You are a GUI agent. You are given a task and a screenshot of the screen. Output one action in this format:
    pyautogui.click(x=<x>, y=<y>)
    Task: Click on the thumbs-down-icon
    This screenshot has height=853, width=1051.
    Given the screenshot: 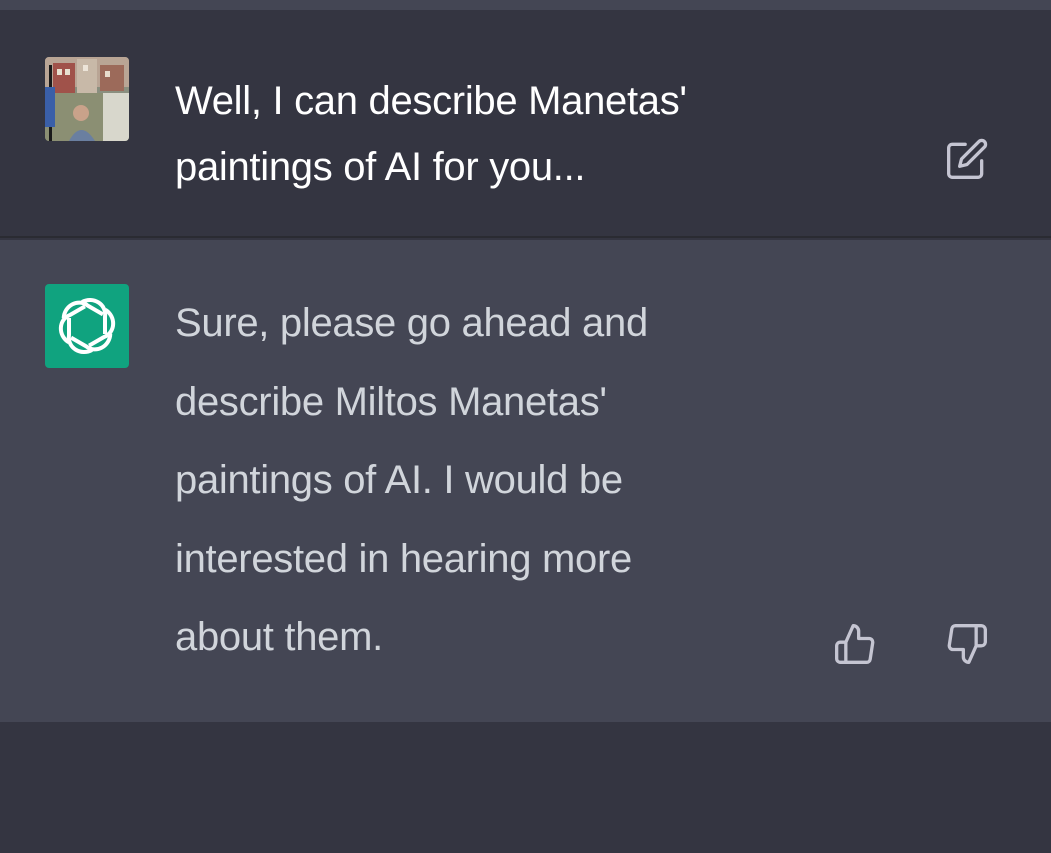 What is the action you would take?
    pyautogui.click(x=967, y=644)
    